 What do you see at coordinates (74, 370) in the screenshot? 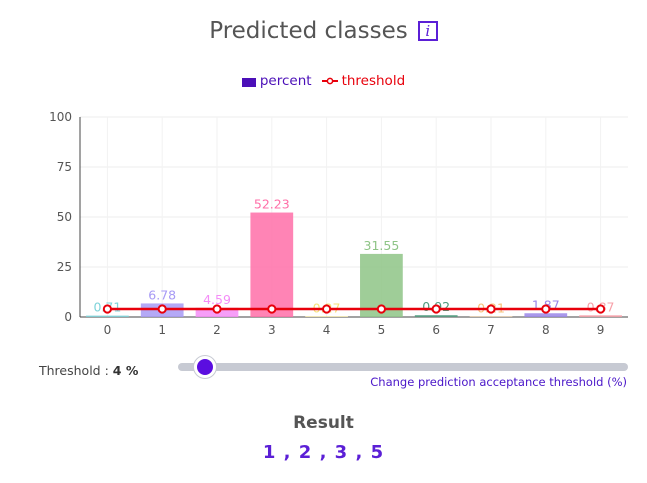
I see `threshold-label-text: Threshold :` at bounding box center [74, 370].